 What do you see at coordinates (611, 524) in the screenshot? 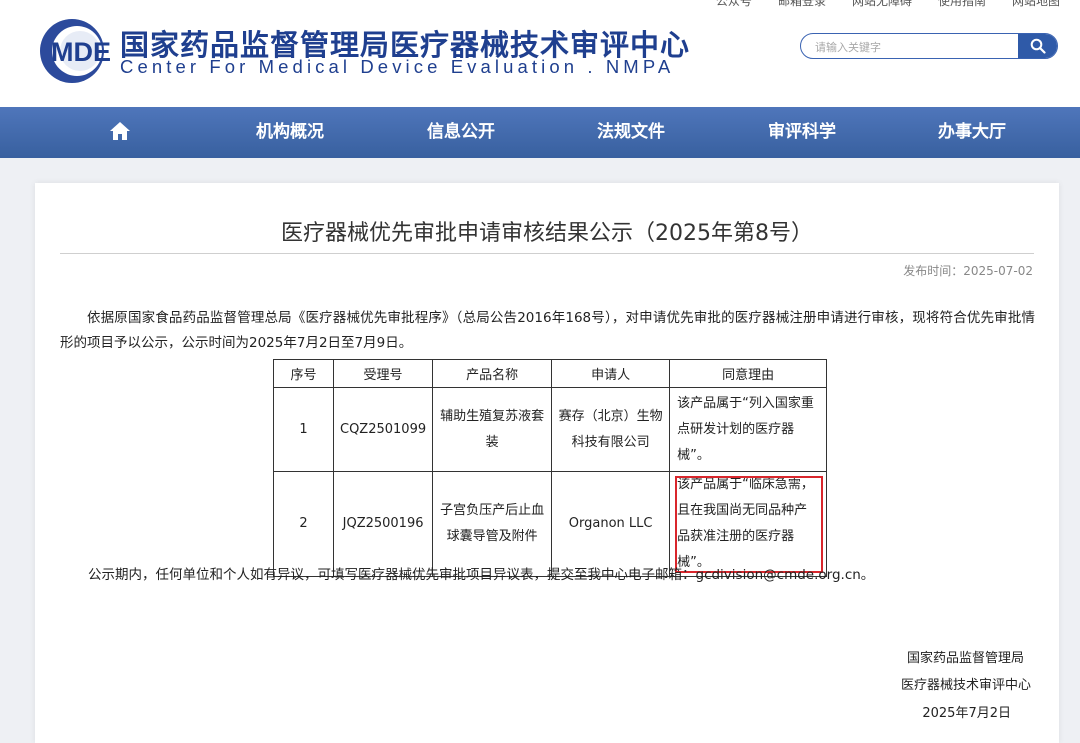
I see `cell-applicant: Organon LLC` at bounding box center [611, 524].